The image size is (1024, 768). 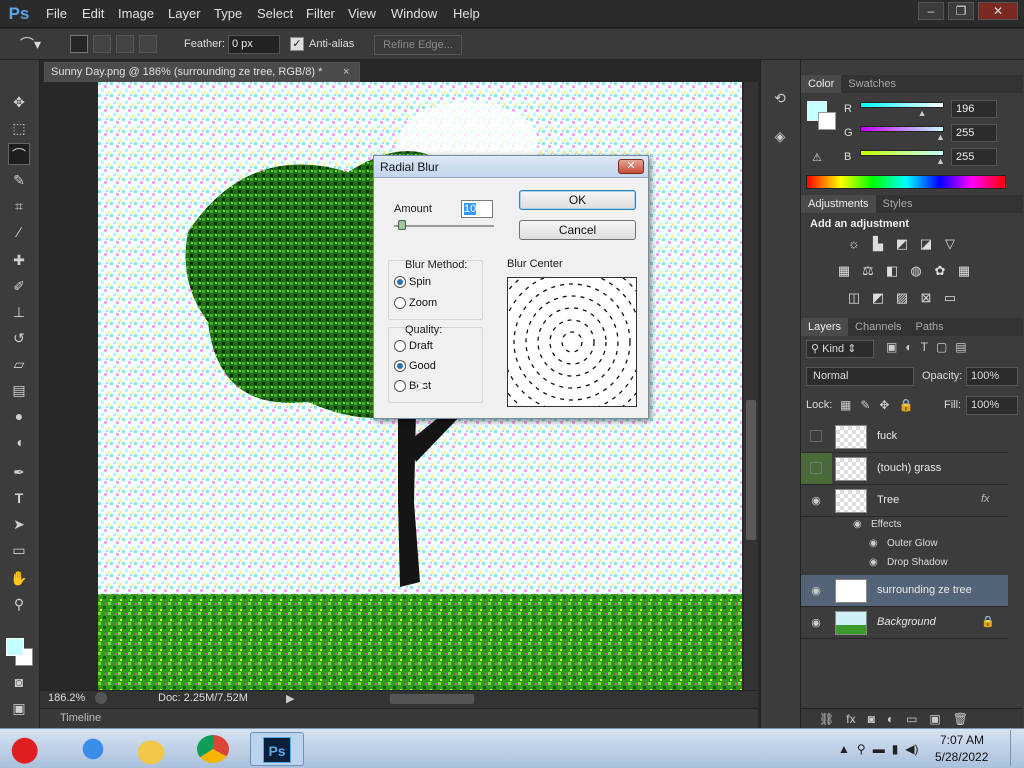 I want to click on effect-outer-glow: Outer Glow, so click(x=912, y=543).